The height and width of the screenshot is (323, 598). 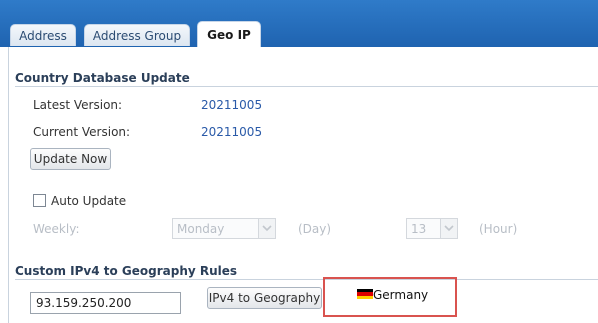 I want to click on hour-select: 13, so click(x=432, y=228).